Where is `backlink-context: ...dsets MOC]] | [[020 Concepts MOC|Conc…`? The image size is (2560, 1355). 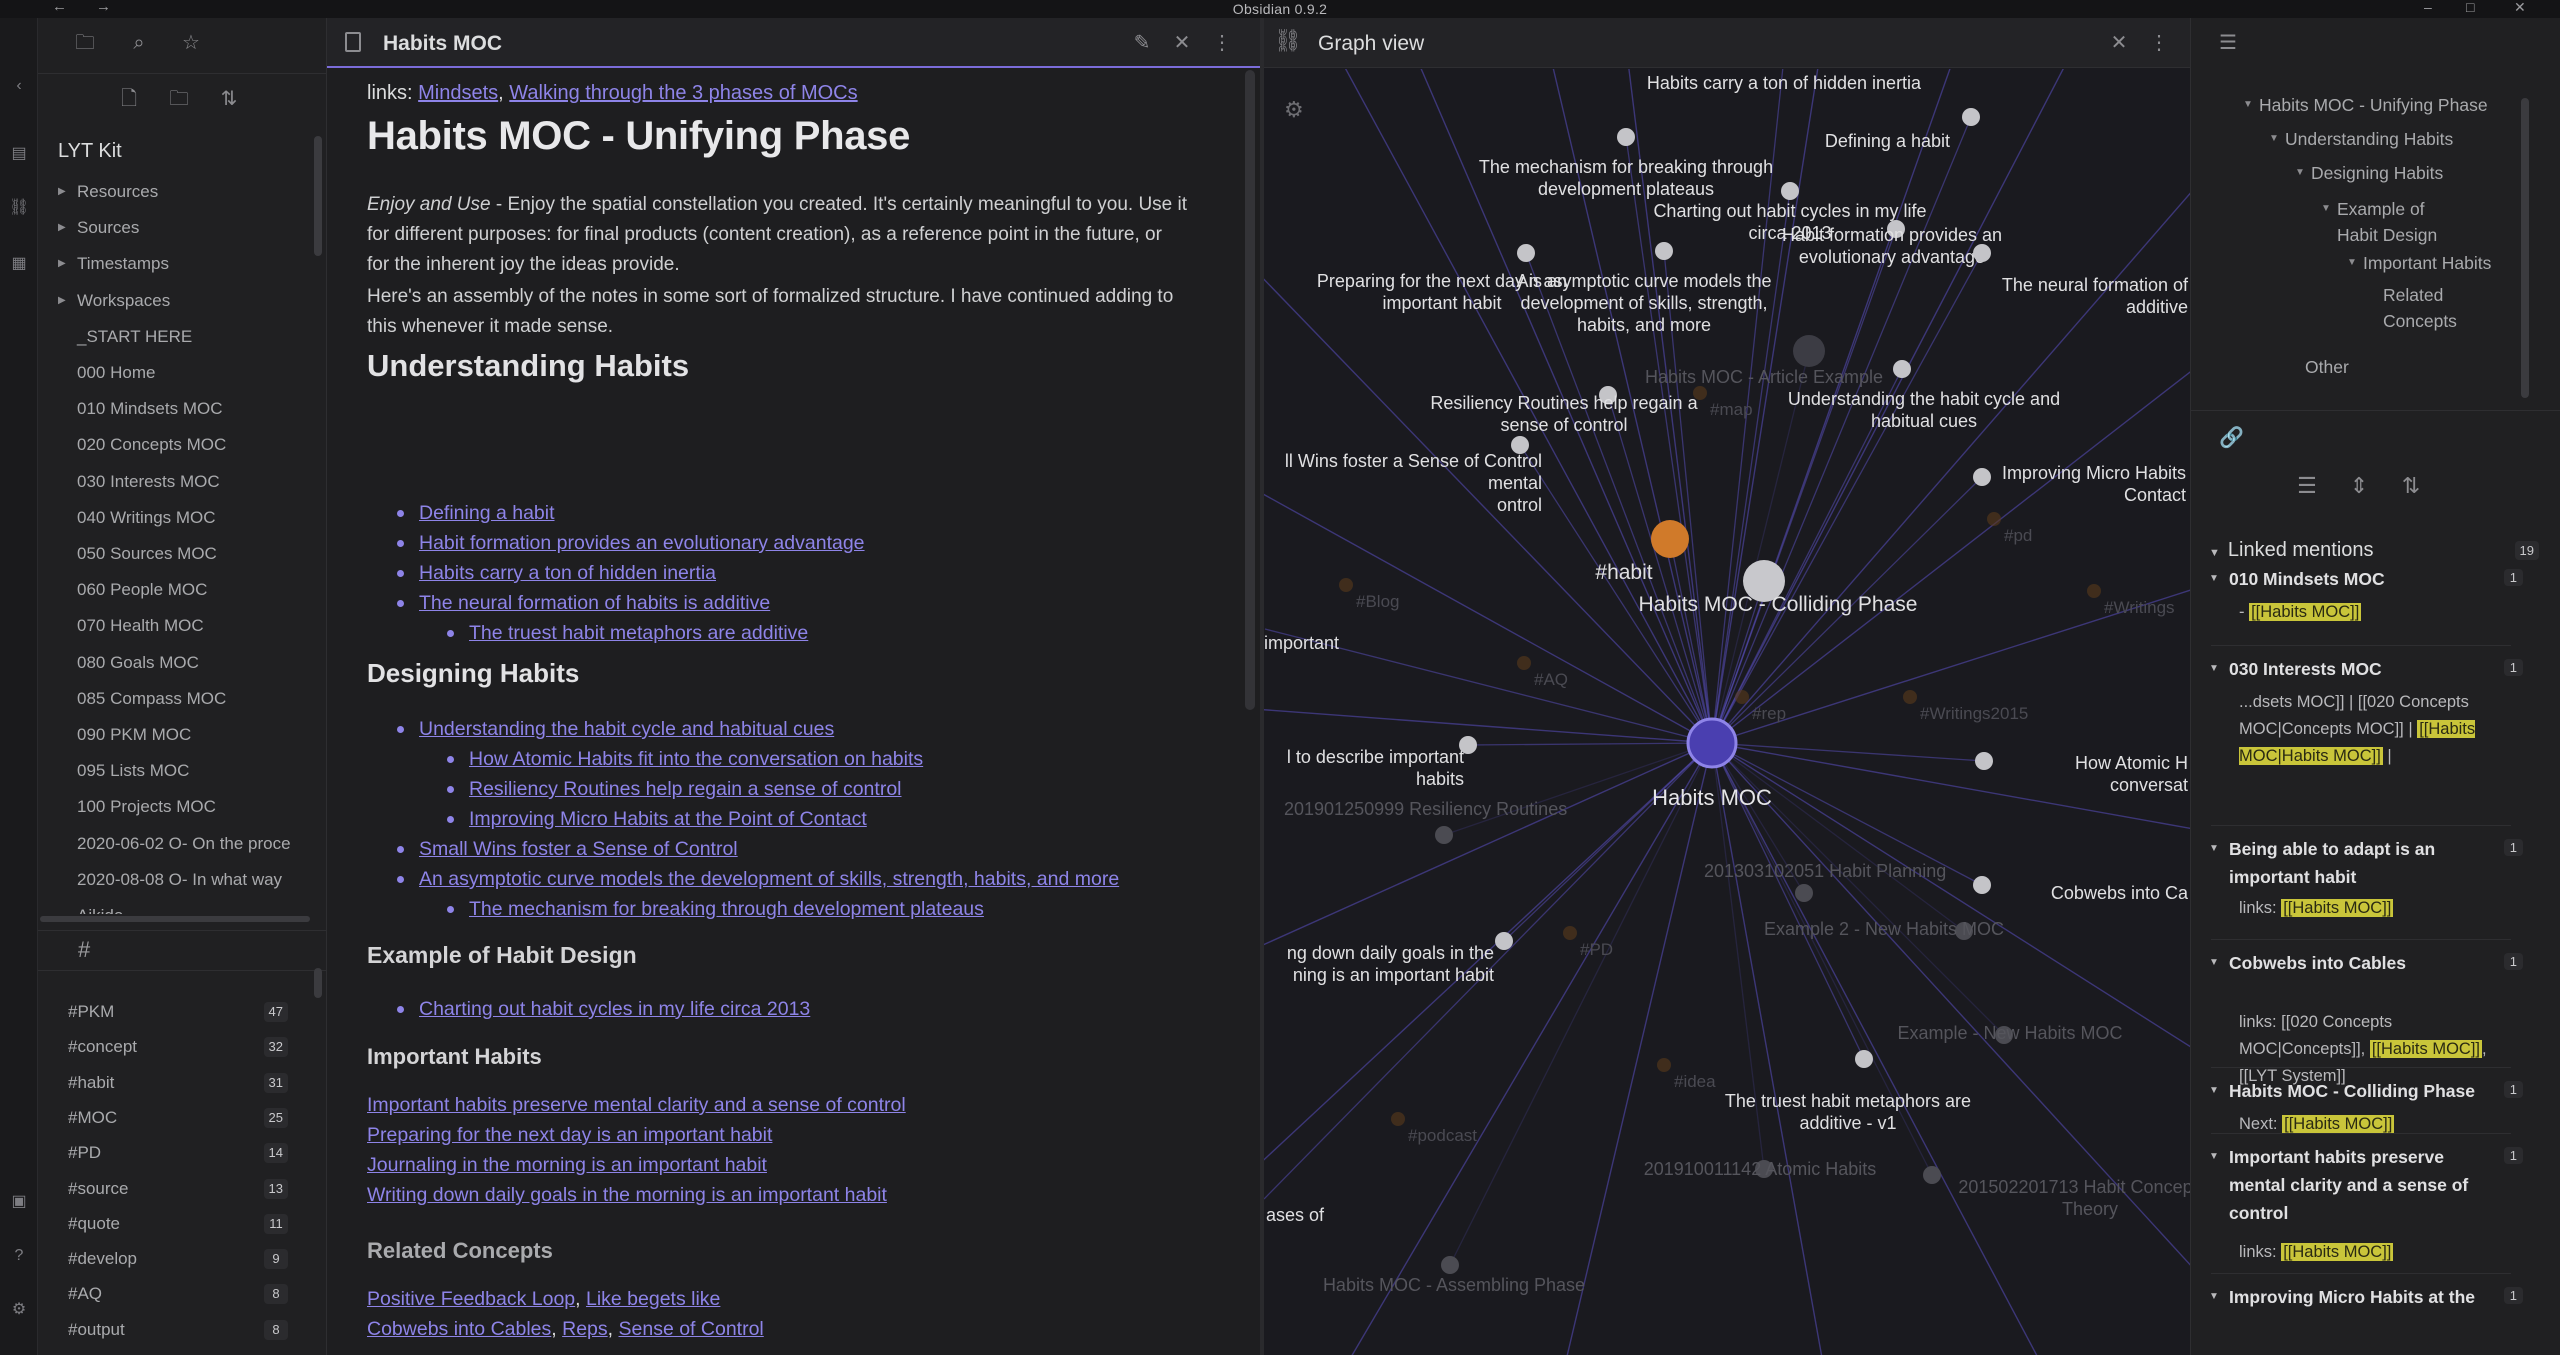 backlink-context: ...dsets MOC]] | [[020 Concepts MOC|Conc… is located at coordinates (2369, 729).